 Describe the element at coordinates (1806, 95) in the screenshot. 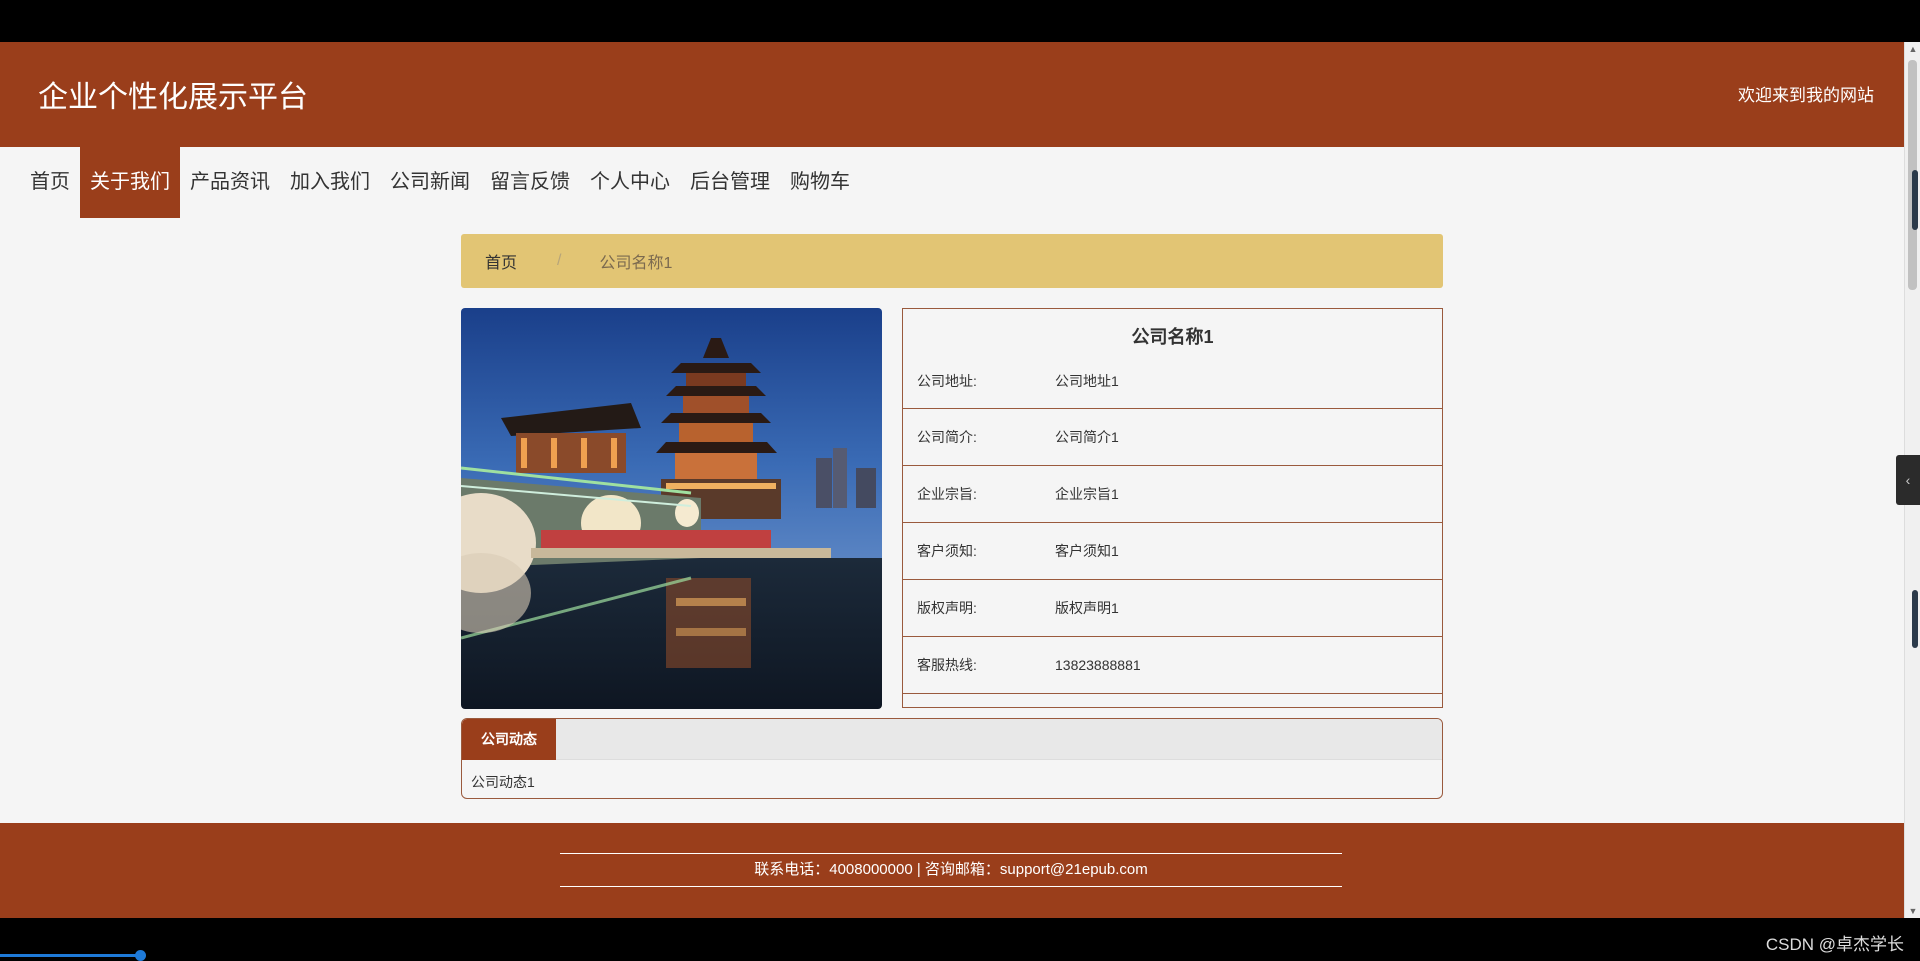

I see `welcome-text: 欢迎来到我的网站` at that location.